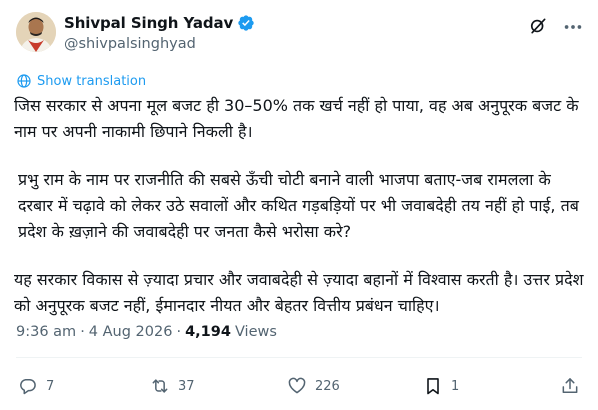 The width and height of the screenshot is (598, 410). I want to click on like-icon, so click(297, 385).